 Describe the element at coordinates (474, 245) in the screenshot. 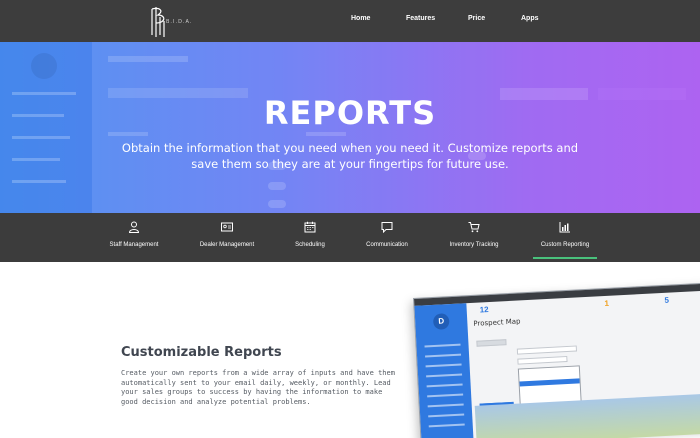

I see `tab-label: Inventory Tracking` at that location.